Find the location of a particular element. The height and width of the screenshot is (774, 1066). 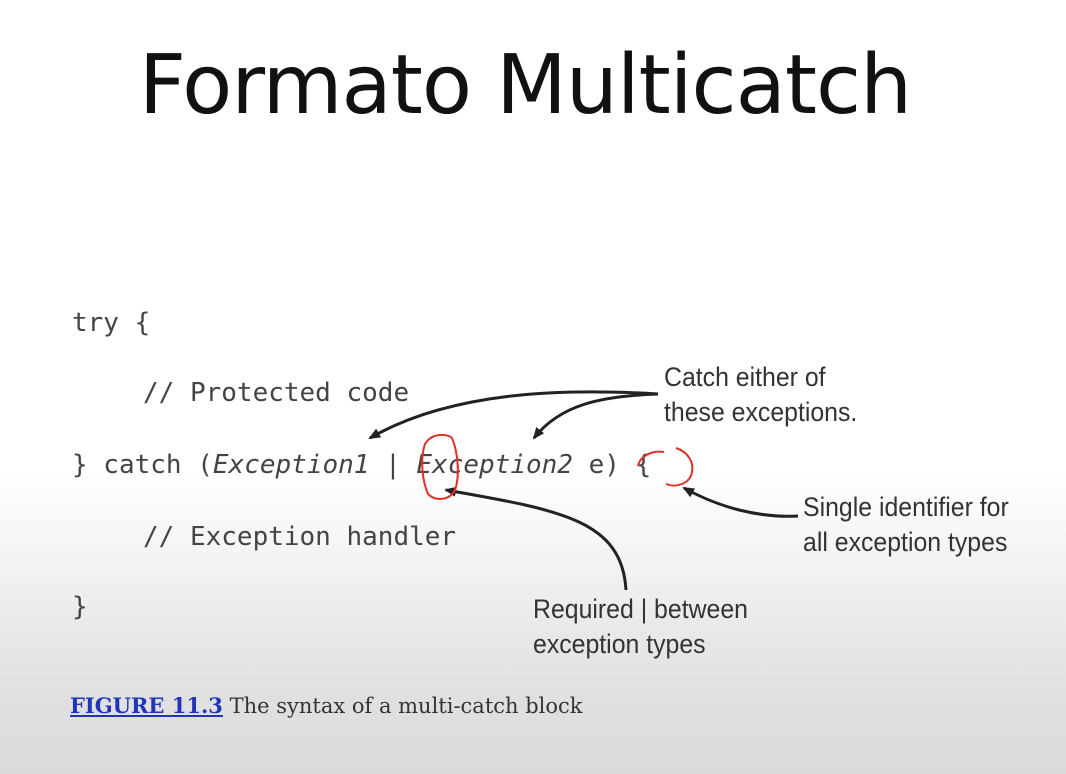

annotation-arrows is located at coordinates (583, 490).